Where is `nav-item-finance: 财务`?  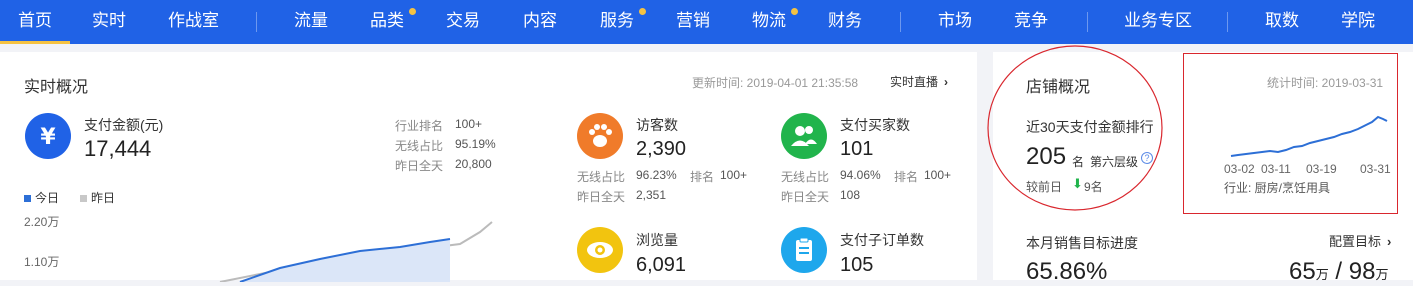 nav-item-finance: 财务 is located at coordinates (845, 22).